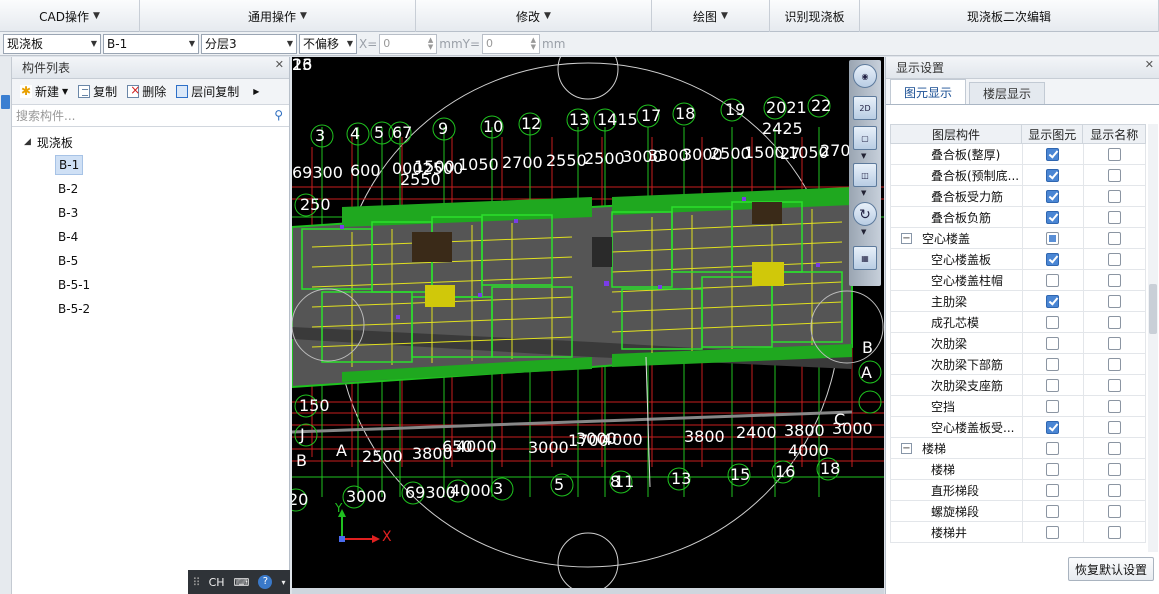 The height and width of the screenshot is (594, 1159). I want to click on menu-item-label: 修改, so click(528, 16).